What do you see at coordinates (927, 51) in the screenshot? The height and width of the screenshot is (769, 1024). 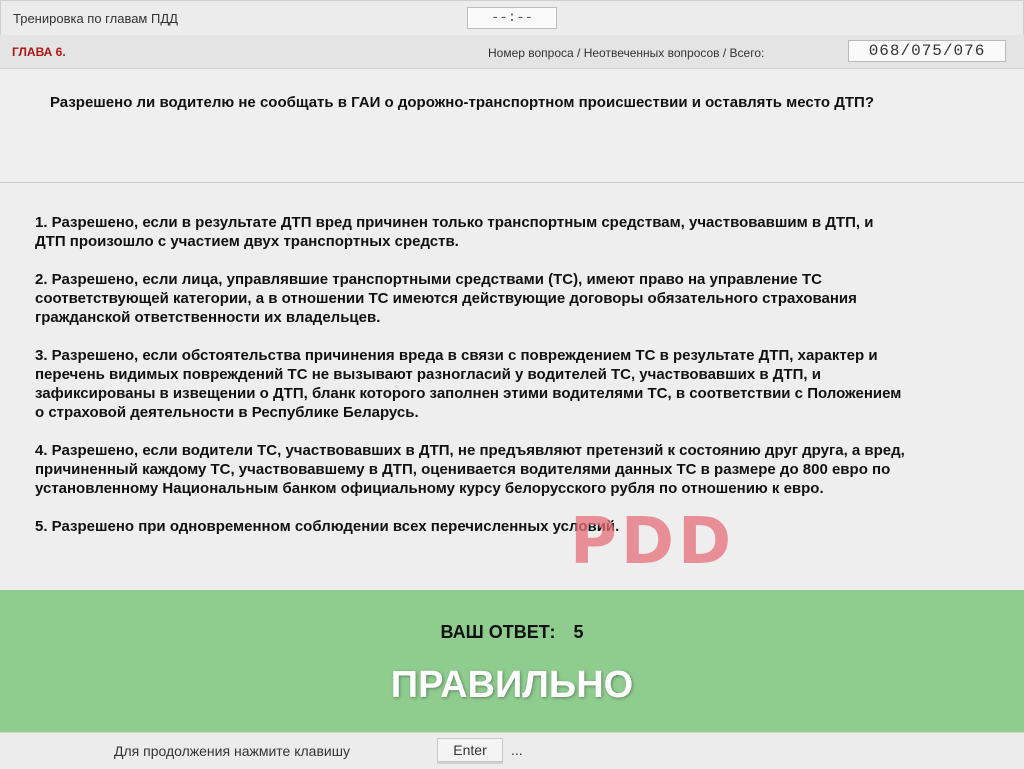 I see `question-counter: 068/075/076` at bounding box center [927, 51].